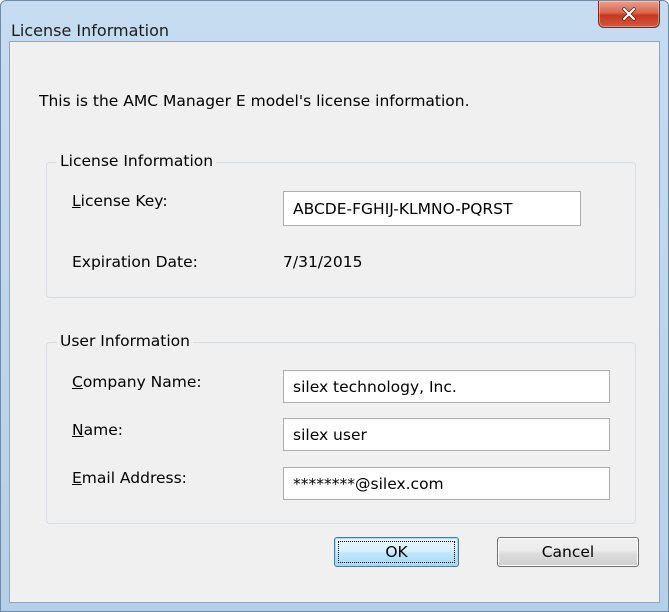 This screenshot has height=612, width=669. I want to click on name-mnemonic: N, so click(78, 430).